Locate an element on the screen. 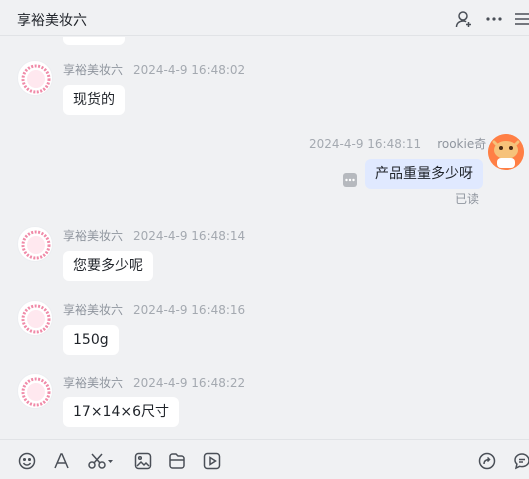 Image resolution: width=529 pixels, height=479 pixels. video-icon is located at coordinates (212, 461).